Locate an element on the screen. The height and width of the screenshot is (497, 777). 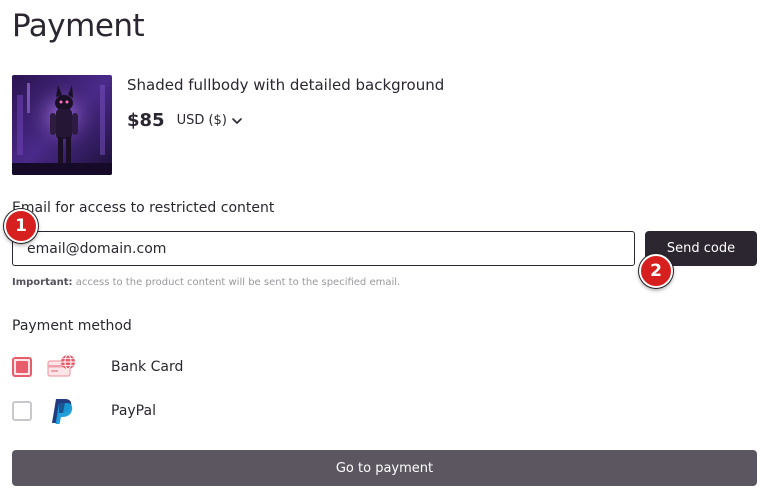
paypal-checkbox is located at coordinates (22, 411).